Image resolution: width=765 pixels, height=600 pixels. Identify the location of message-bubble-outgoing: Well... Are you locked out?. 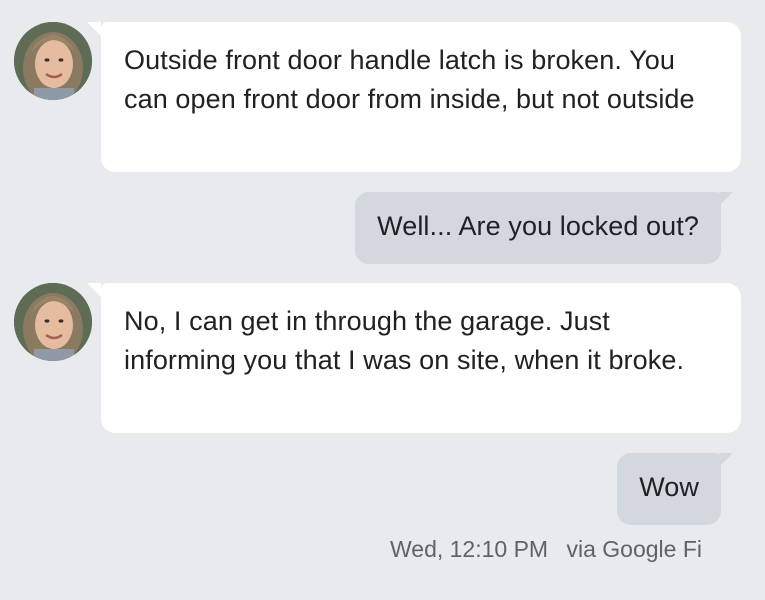
(544, 228).